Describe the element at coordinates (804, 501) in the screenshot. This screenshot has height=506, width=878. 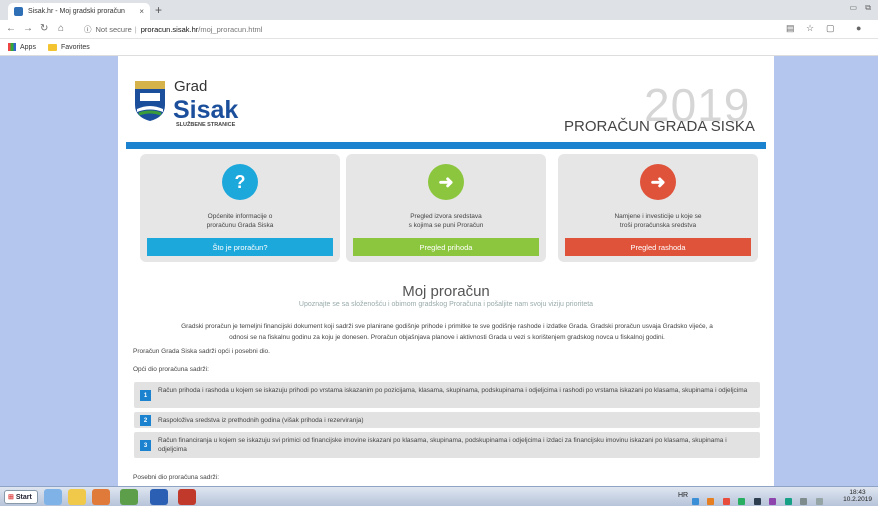
I see `network-icon` at that location.